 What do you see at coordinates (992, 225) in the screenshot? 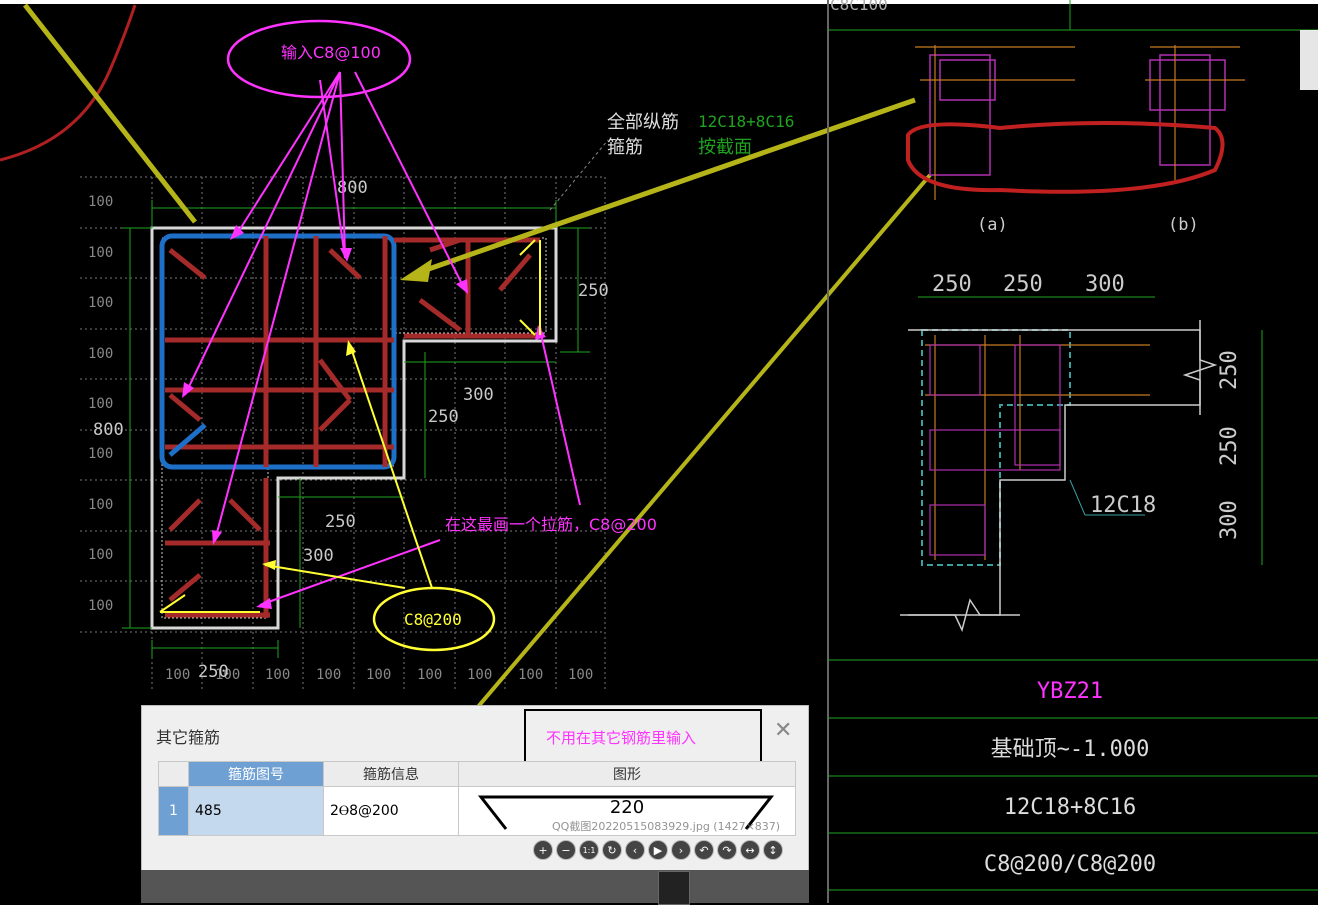
I see `detail-label-a: (a)` at bounding box center [992, 225].